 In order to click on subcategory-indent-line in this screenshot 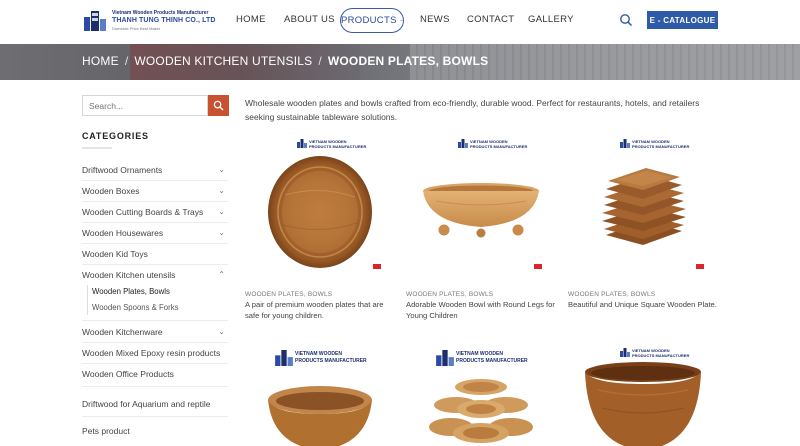, I will do `click(87, 300)`.